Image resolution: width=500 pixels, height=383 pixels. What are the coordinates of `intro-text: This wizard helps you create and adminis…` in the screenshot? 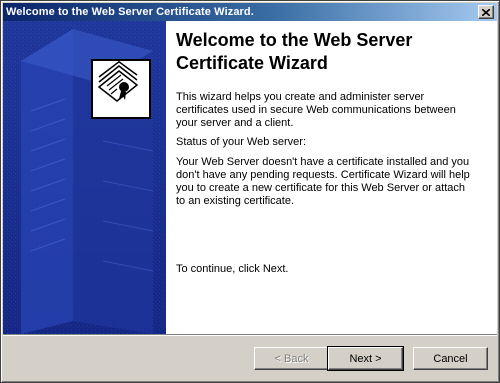 It's located at (316, 110).